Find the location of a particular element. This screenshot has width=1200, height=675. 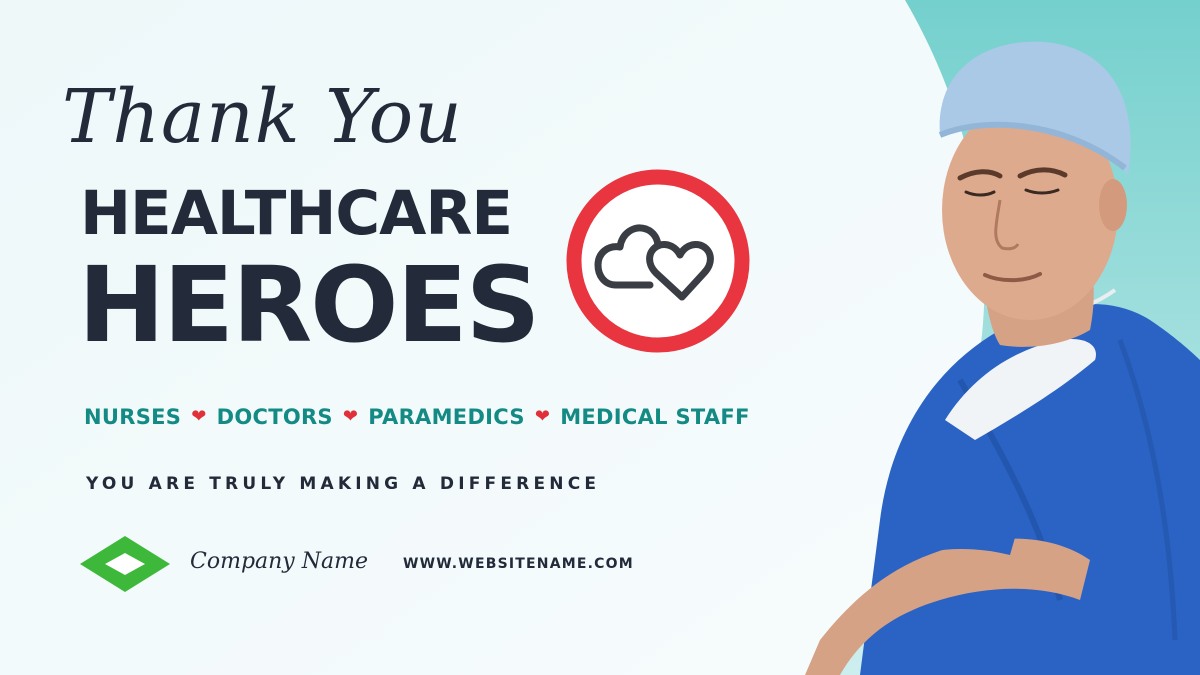

role-doctors: DOCTORS is located at coordinates (274, 417).